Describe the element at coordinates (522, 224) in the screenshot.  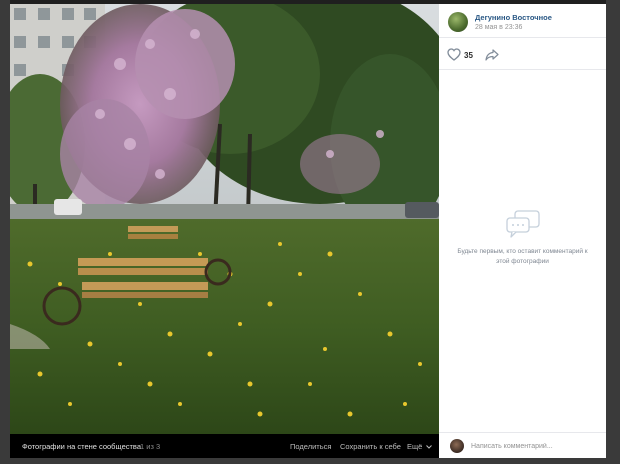
I see `speech-bubbles-icon` at that location.